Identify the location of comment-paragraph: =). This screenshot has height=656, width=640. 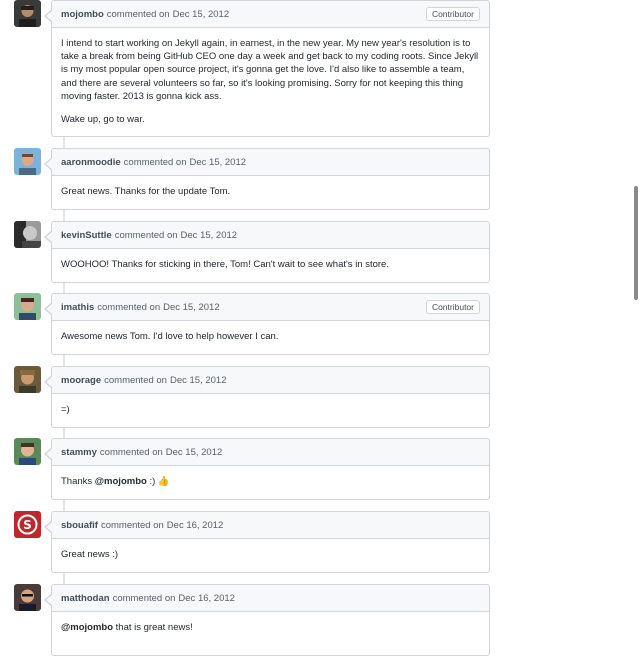
(65, 409).